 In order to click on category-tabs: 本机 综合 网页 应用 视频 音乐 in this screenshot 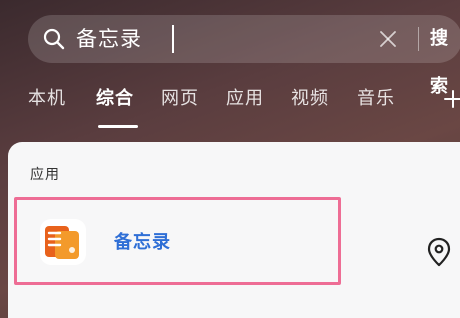, I will do `click(230, 104)`.